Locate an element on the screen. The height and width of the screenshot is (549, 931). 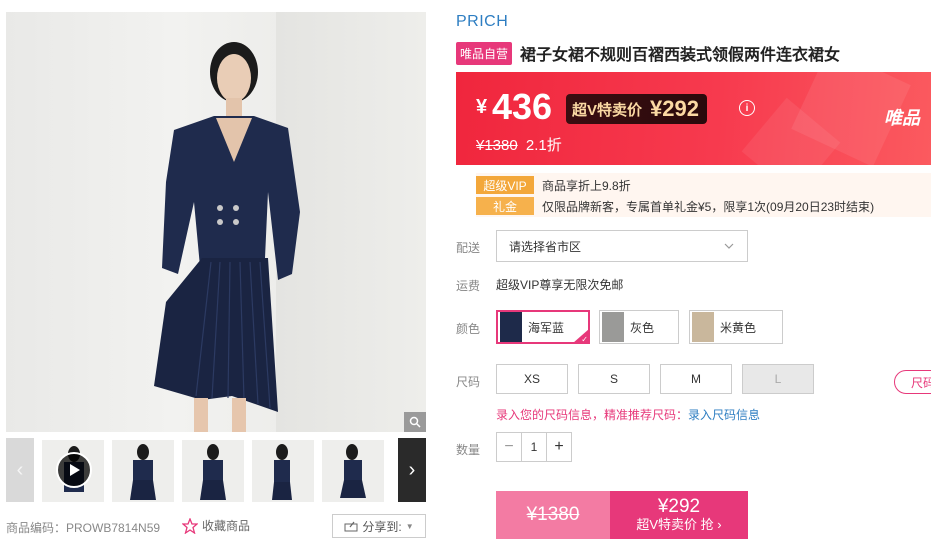
dropdown-caret-icon: ▼ is located at coordinates (409, 526).